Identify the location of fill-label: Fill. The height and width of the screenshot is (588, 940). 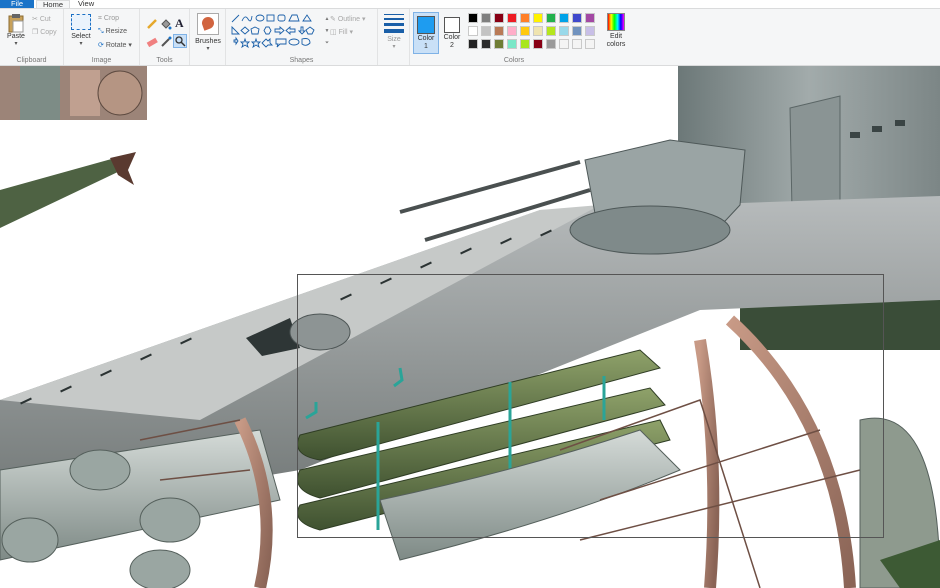
(343, 32).